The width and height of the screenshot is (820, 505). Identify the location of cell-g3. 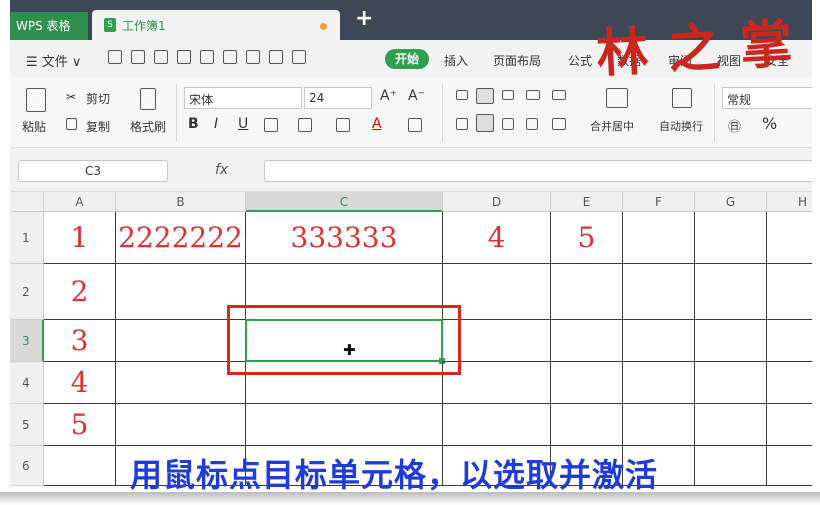
(731, 341).